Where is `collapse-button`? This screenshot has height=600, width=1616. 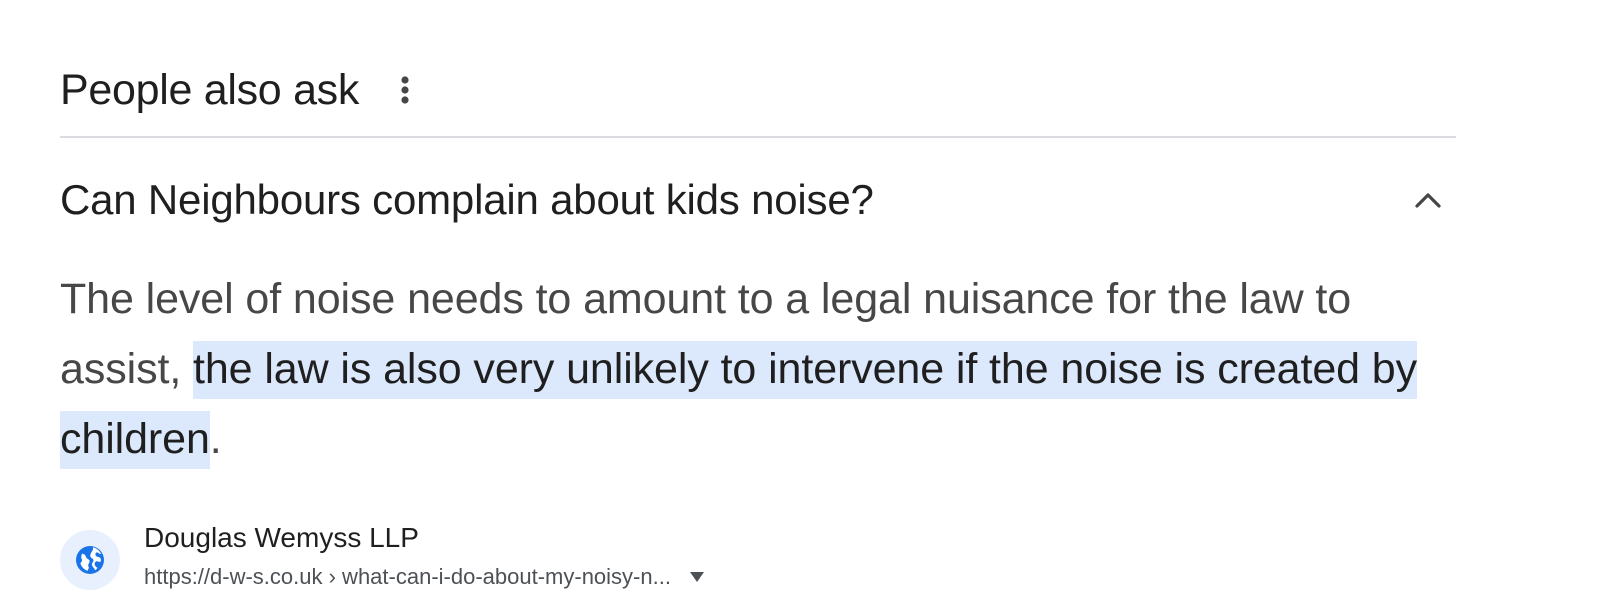
collapse-button is located at coordinates (1428, 200).